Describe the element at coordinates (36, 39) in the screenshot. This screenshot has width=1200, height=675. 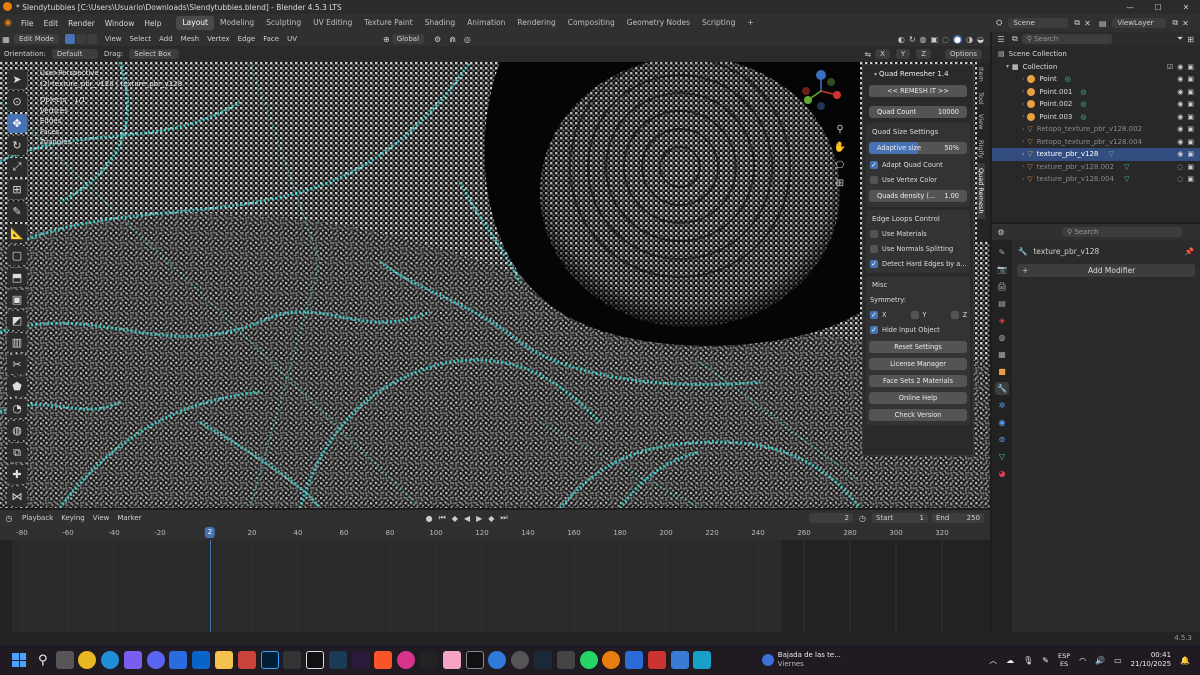
I see `mode-dropdown: Edit Mode` at that location.